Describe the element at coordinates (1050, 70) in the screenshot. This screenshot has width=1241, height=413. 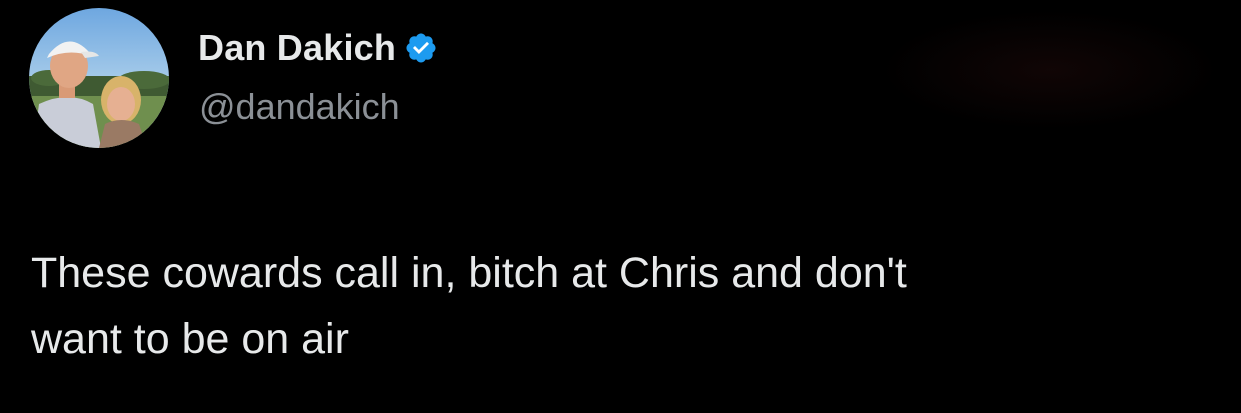
I see `background-shadow` at that location.